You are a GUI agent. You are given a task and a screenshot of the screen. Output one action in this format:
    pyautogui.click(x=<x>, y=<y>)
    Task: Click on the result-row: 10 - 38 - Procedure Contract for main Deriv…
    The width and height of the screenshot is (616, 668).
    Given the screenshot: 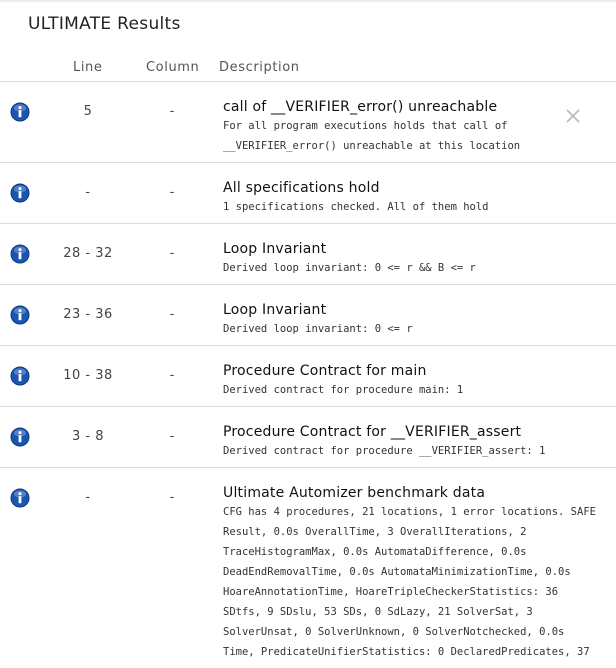 What is the action you would take?
    pyautogui.click(x=308, y=375)
    